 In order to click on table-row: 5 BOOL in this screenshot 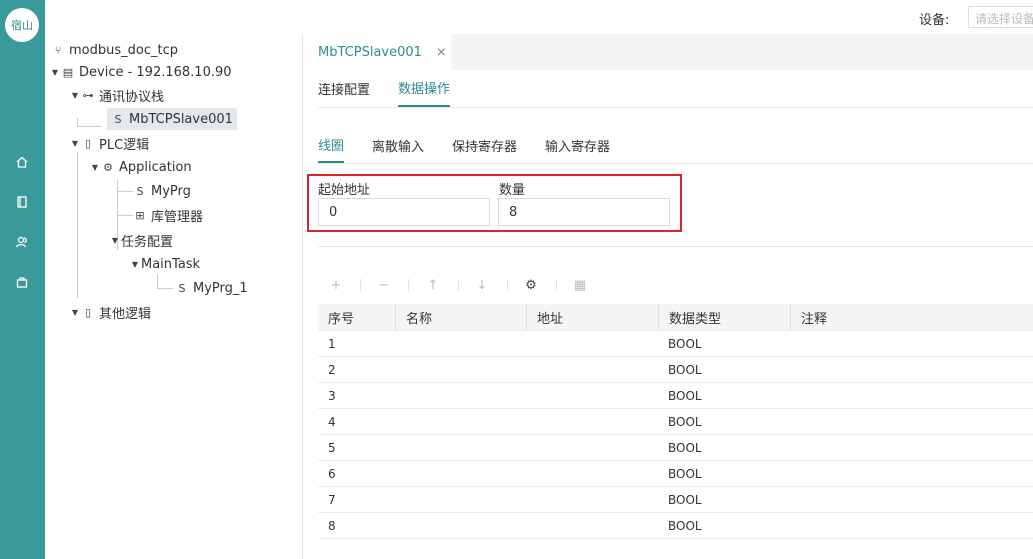, I will do `click(675, 448)`.